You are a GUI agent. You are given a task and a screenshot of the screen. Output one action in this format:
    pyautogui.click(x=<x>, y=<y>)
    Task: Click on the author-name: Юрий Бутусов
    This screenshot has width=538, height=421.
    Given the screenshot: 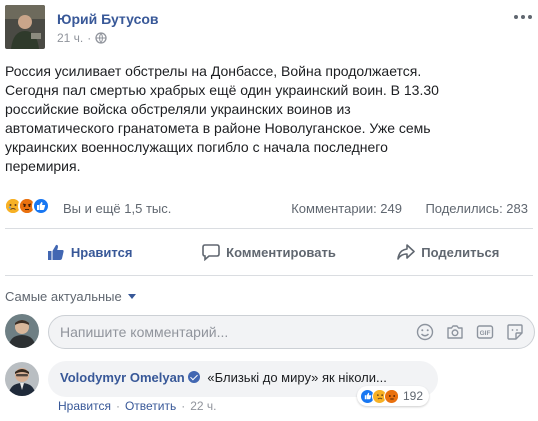 What is the action you would take?
    pyautogui.click(x=108, y=19)
    